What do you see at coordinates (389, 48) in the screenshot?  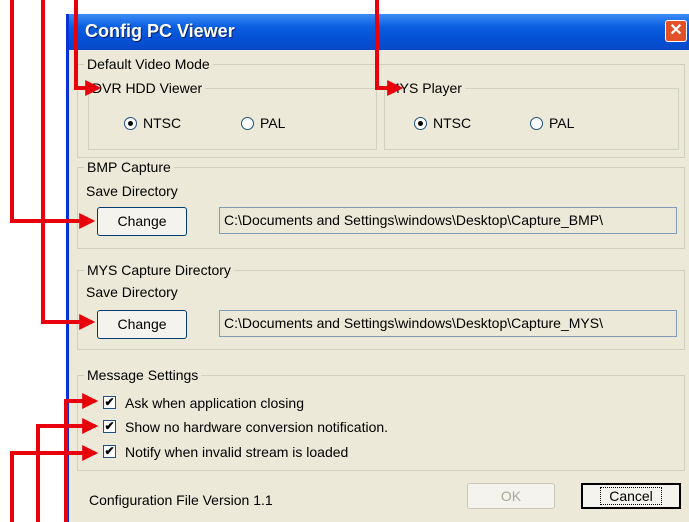 I see `arrow-mys-player` at bounding box center [389, 48].